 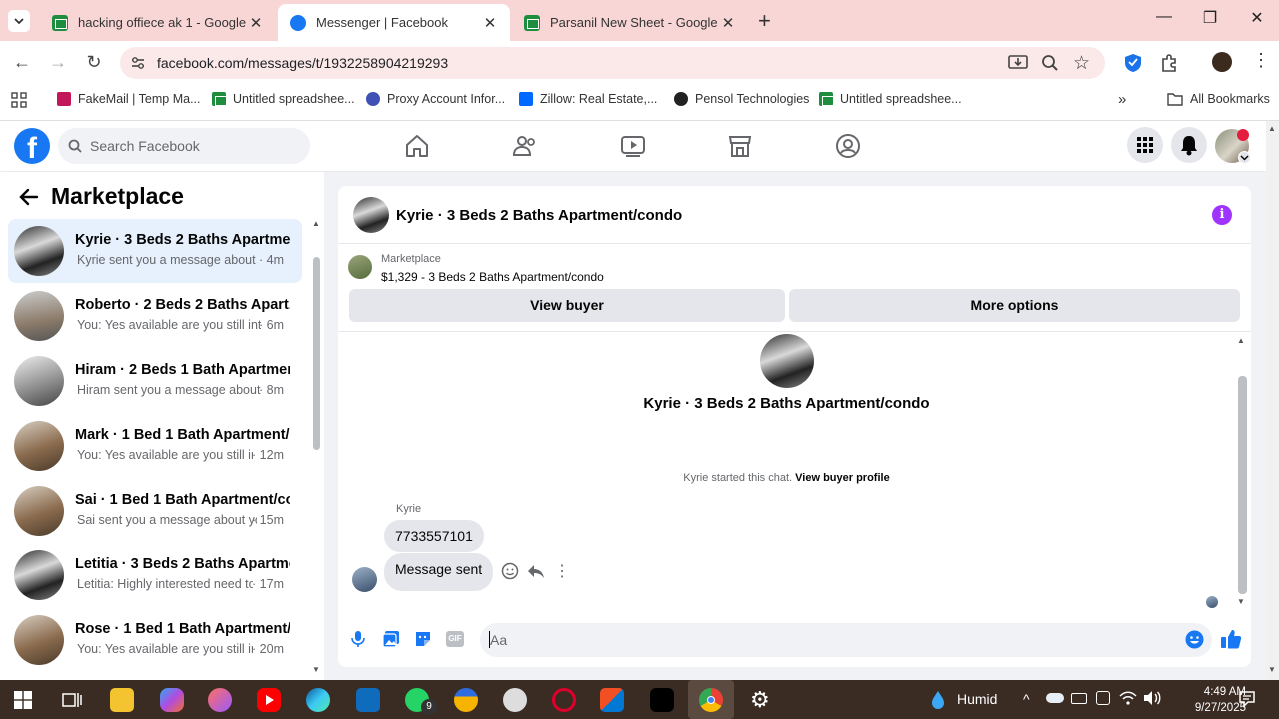 What do you see at coordinates (269, 700) in the screenshot?
I see `youtube-icon` at bounding box center [269, 700].